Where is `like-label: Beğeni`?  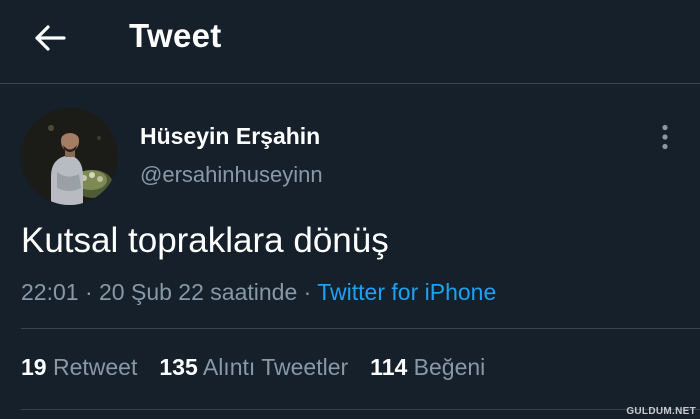
like-label: Beğeni is located at coordinates (449, 367).